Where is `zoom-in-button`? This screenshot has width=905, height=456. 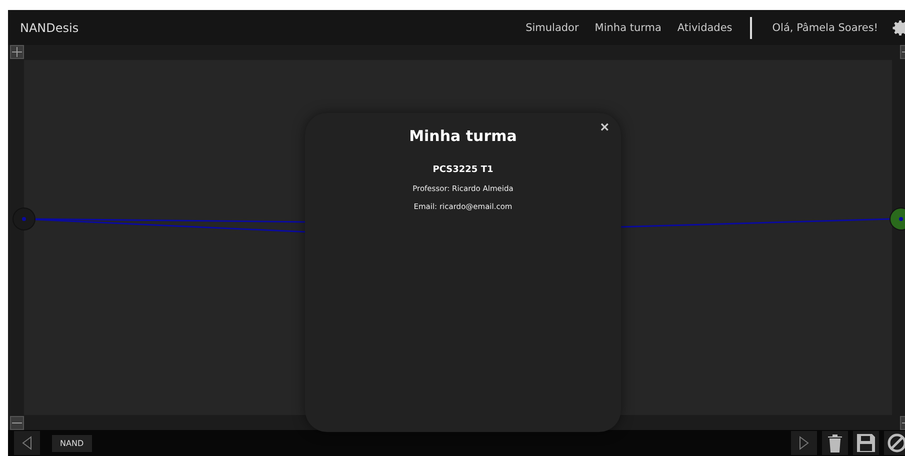
zoom-in-button is located at coordinates (17, 52).